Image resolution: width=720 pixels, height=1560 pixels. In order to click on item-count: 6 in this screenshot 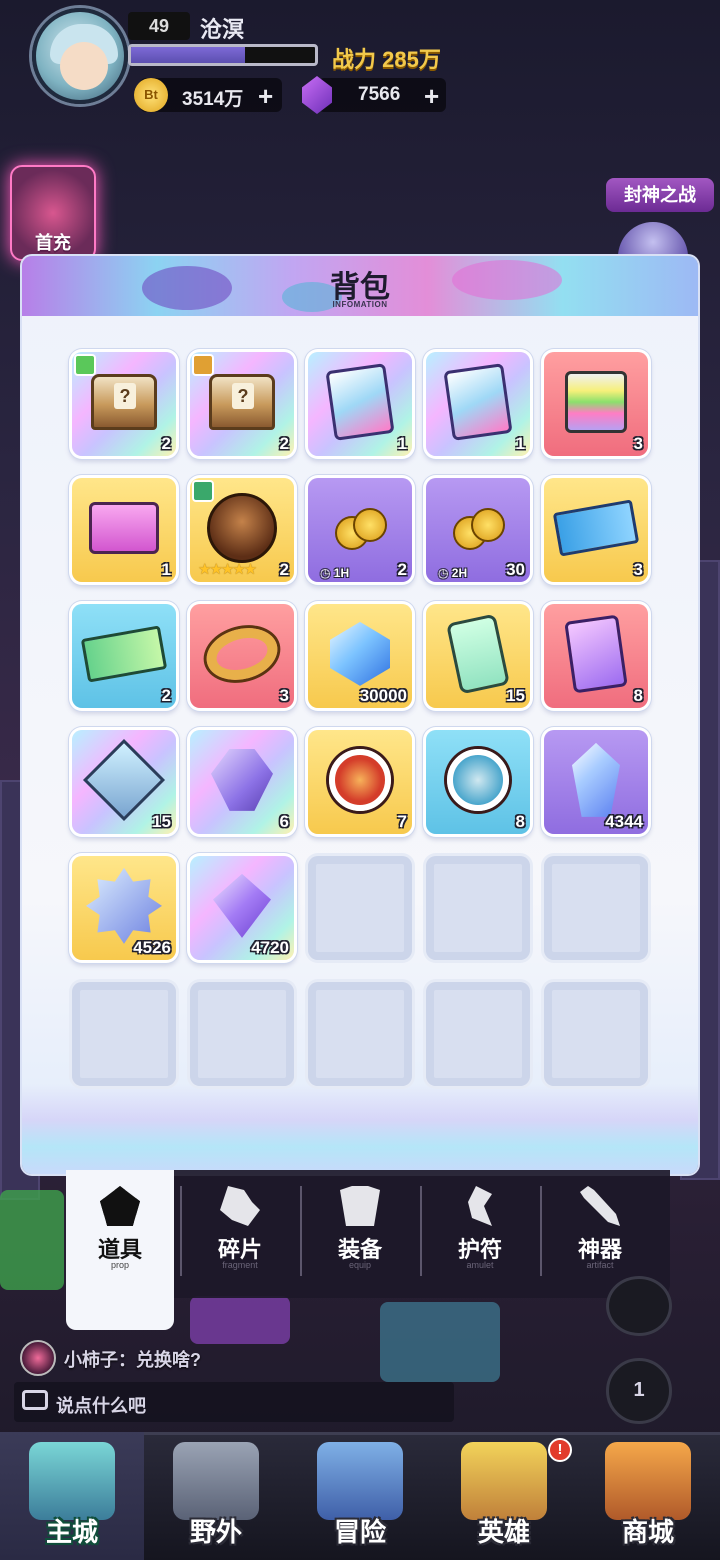, I will do `click(284, 821)`.